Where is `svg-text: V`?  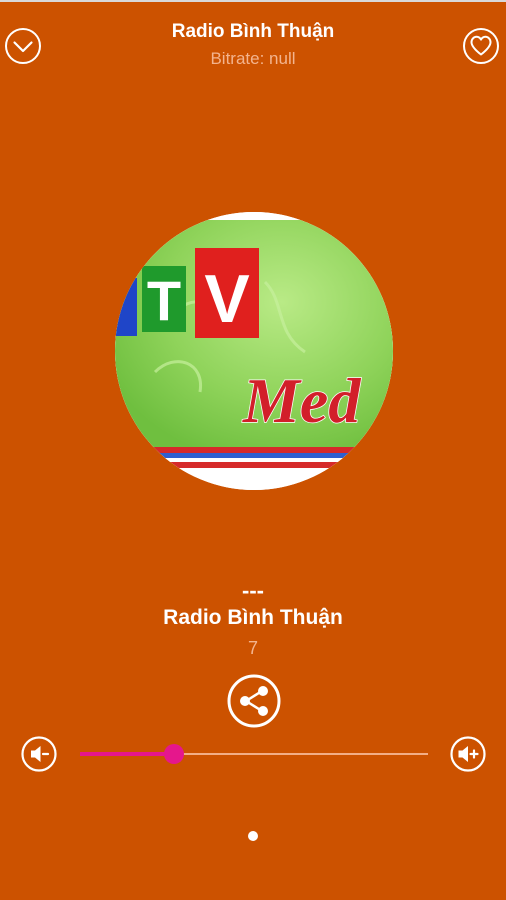 svg-text: V is located at coordinates (226, 299).